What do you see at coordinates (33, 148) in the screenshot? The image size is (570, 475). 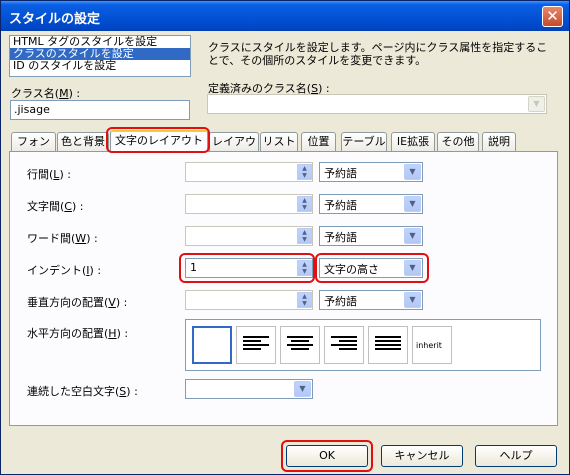 I see `tab-font: フォント` at bounding box center [33, 148].